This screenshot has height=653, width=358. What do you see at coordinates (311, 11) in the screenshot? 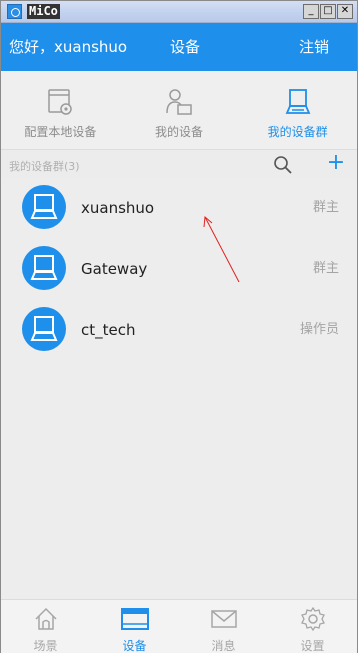
I see `minimize-button: _` at bounding box center [311, 11].